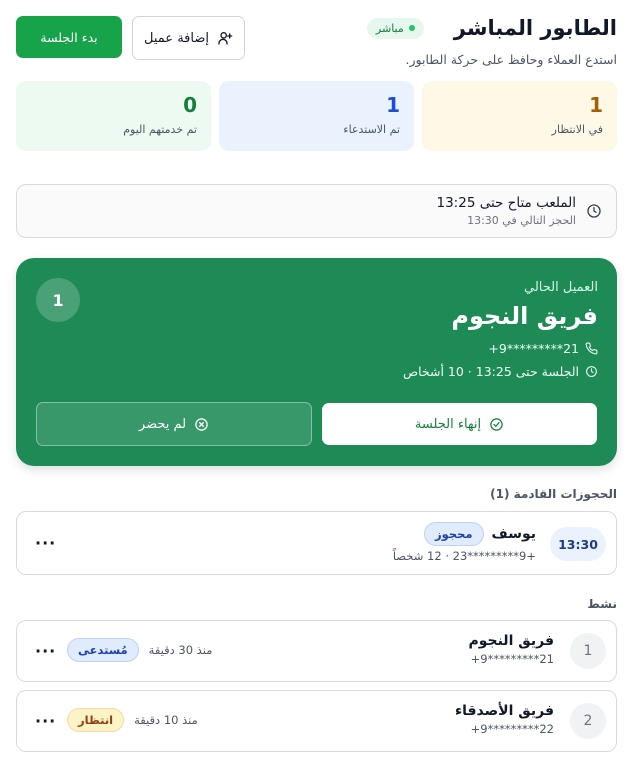 The image size is (633, 768). I want to click on queue-row-status: منذ 30 دقيقة مُستدعى, so click(139, 650).